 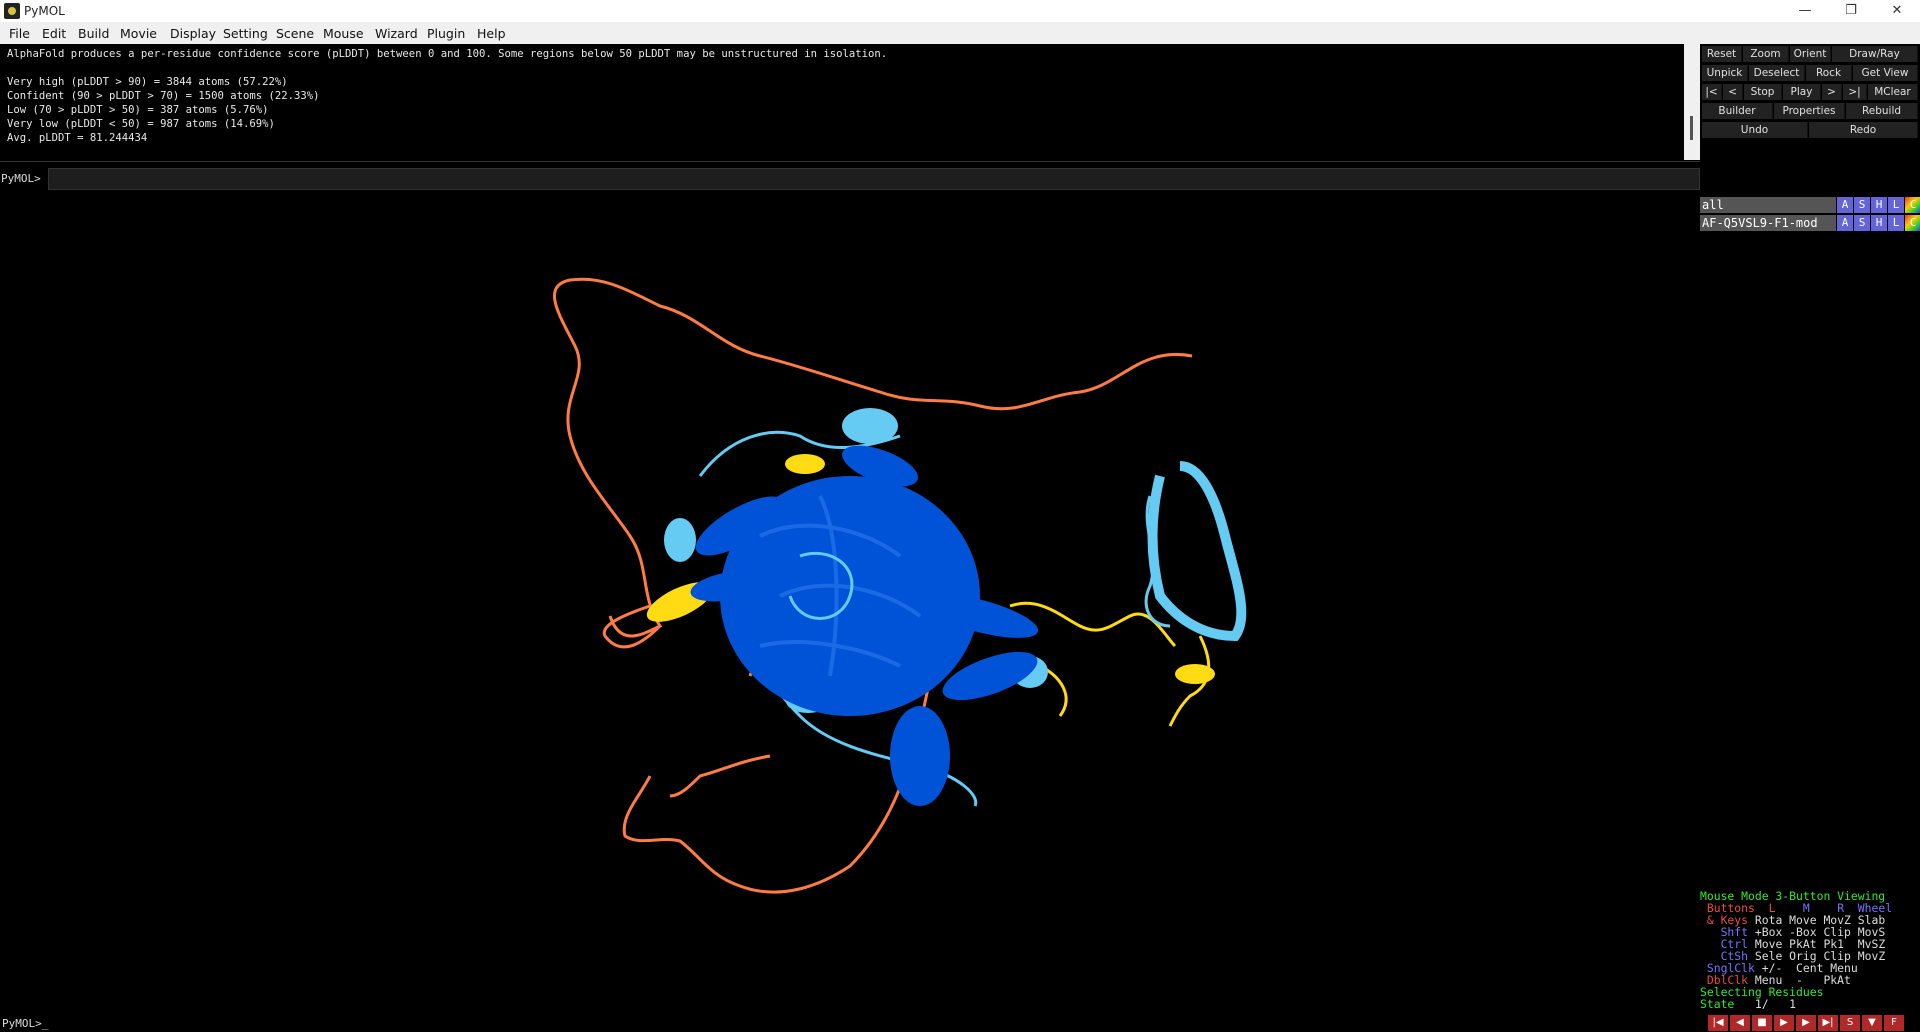 What do you see at coordinates (1893, 92) in the screenshot?
I see `mclear-button: MClear` at bounding box center [1893, 92].